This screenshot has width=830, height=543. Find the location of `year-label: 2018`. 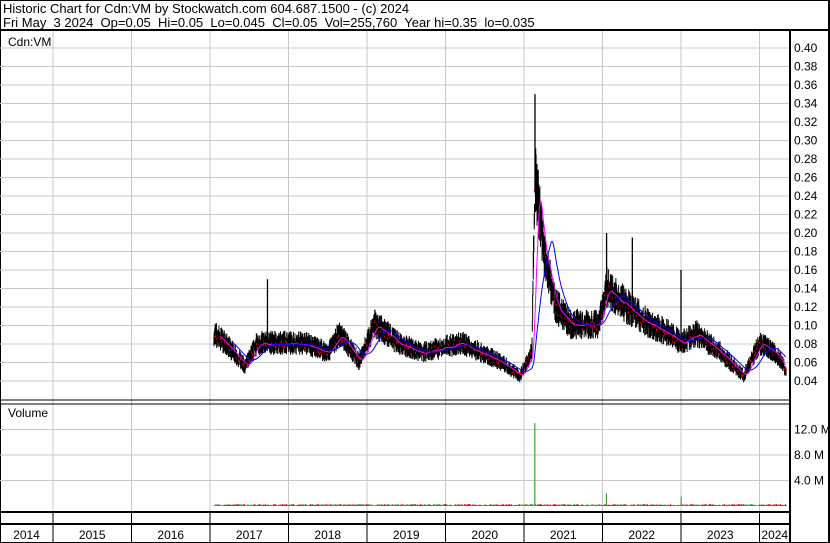

year-label: 2018 is located at coordinates (327, 535).